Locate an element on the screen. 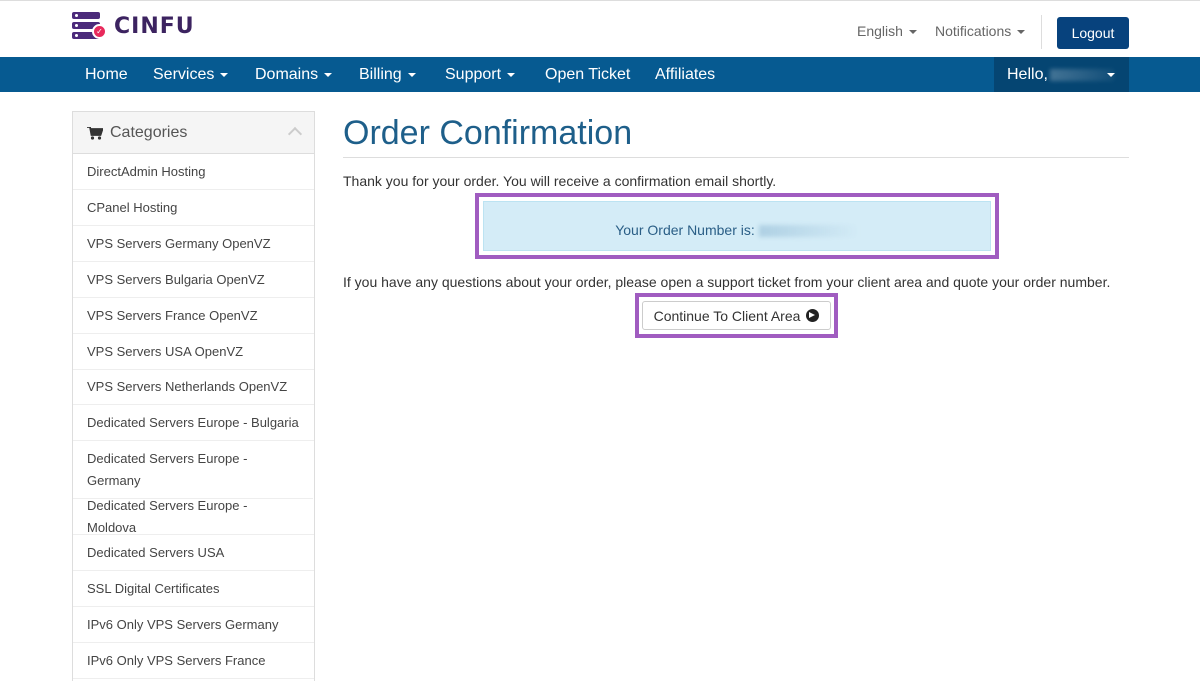 This screenshot has height=681, width=1200. nav-label: Domains is located at coordinates (287, 74).